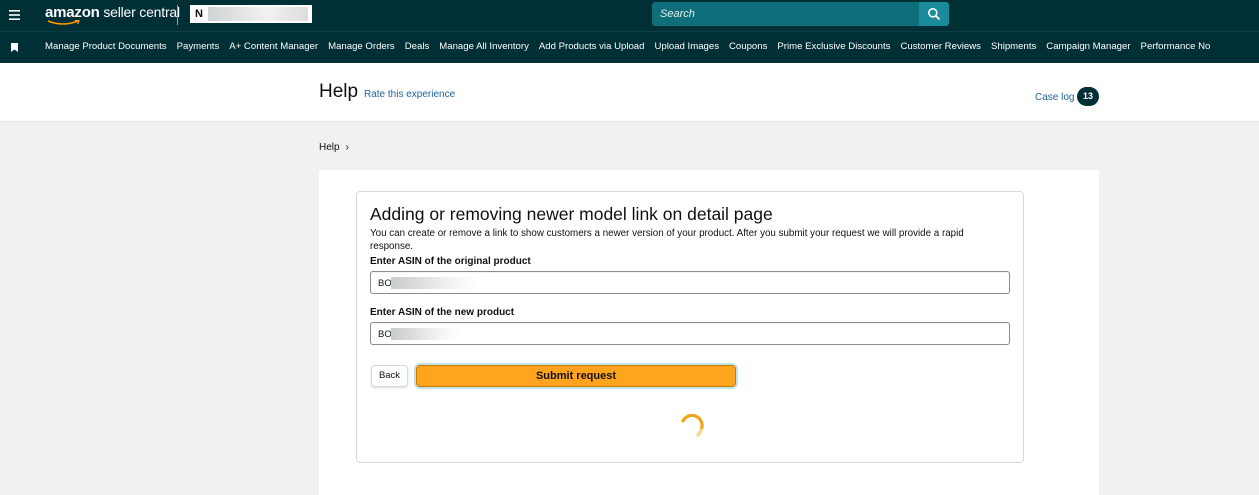 Image resolution: width=1259 pixels, height=495 pixels. Describe the element at coordinates (576, 376) in the screenshot. I see `submit-request-button: Submit request` at that location.